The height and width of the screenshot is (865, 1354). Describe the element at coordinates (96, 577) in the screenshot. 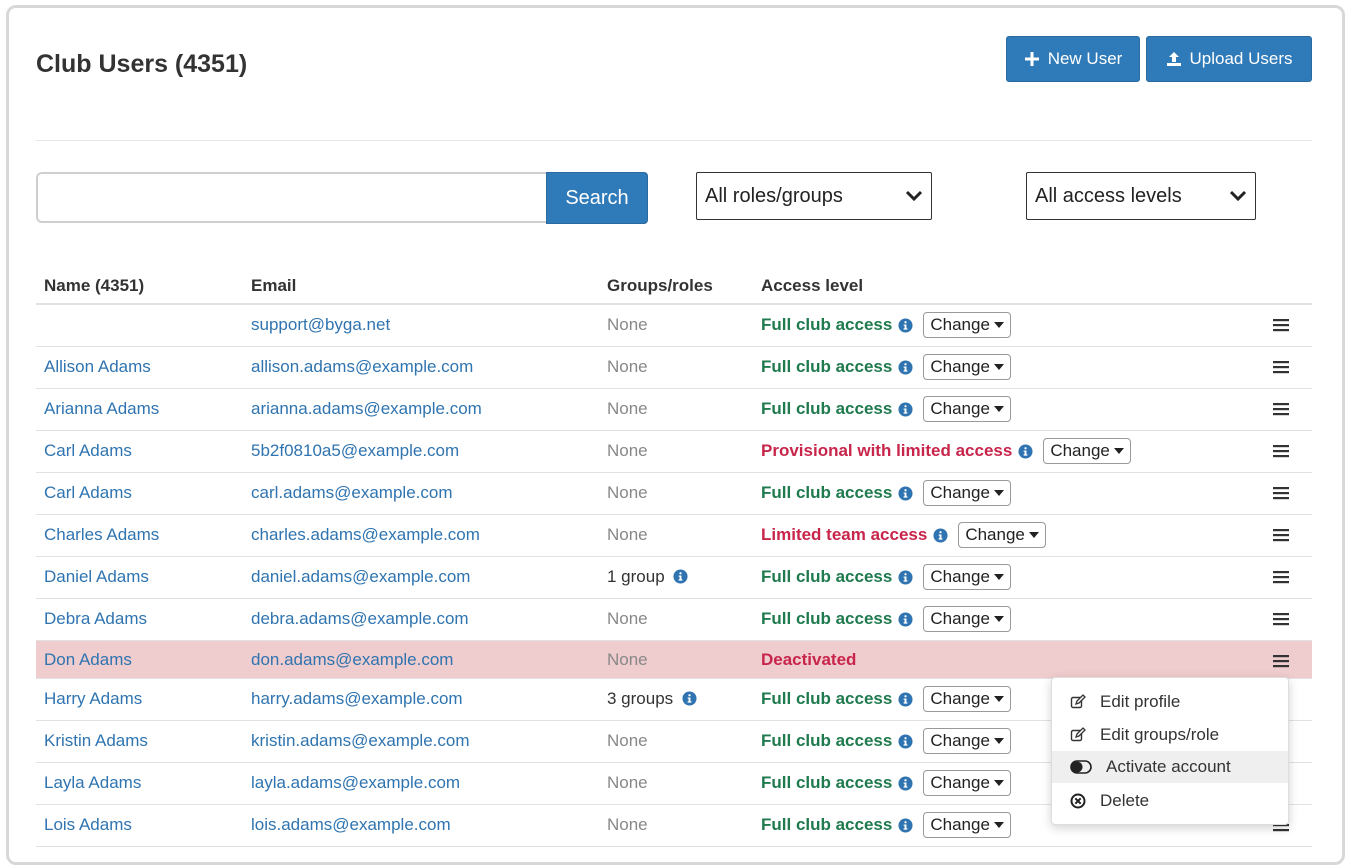

I see `user-name-link: Daniel Adams` at that location.